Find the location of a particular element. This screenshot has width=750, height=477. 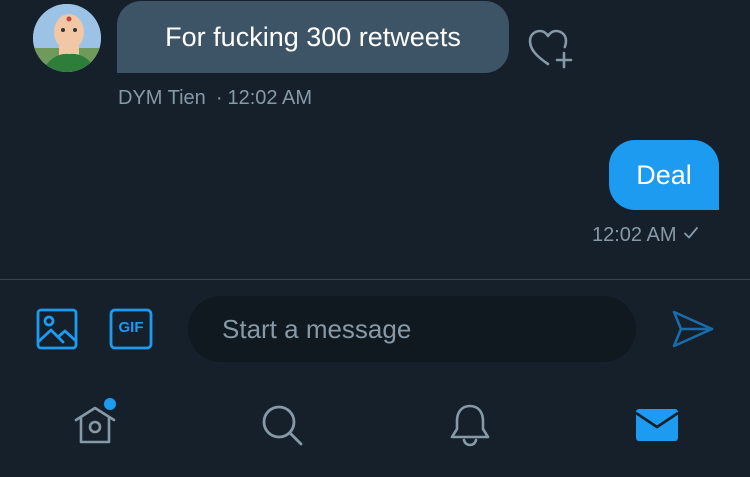

sender-name: DYM Tien is located at coordinates (162, 98).